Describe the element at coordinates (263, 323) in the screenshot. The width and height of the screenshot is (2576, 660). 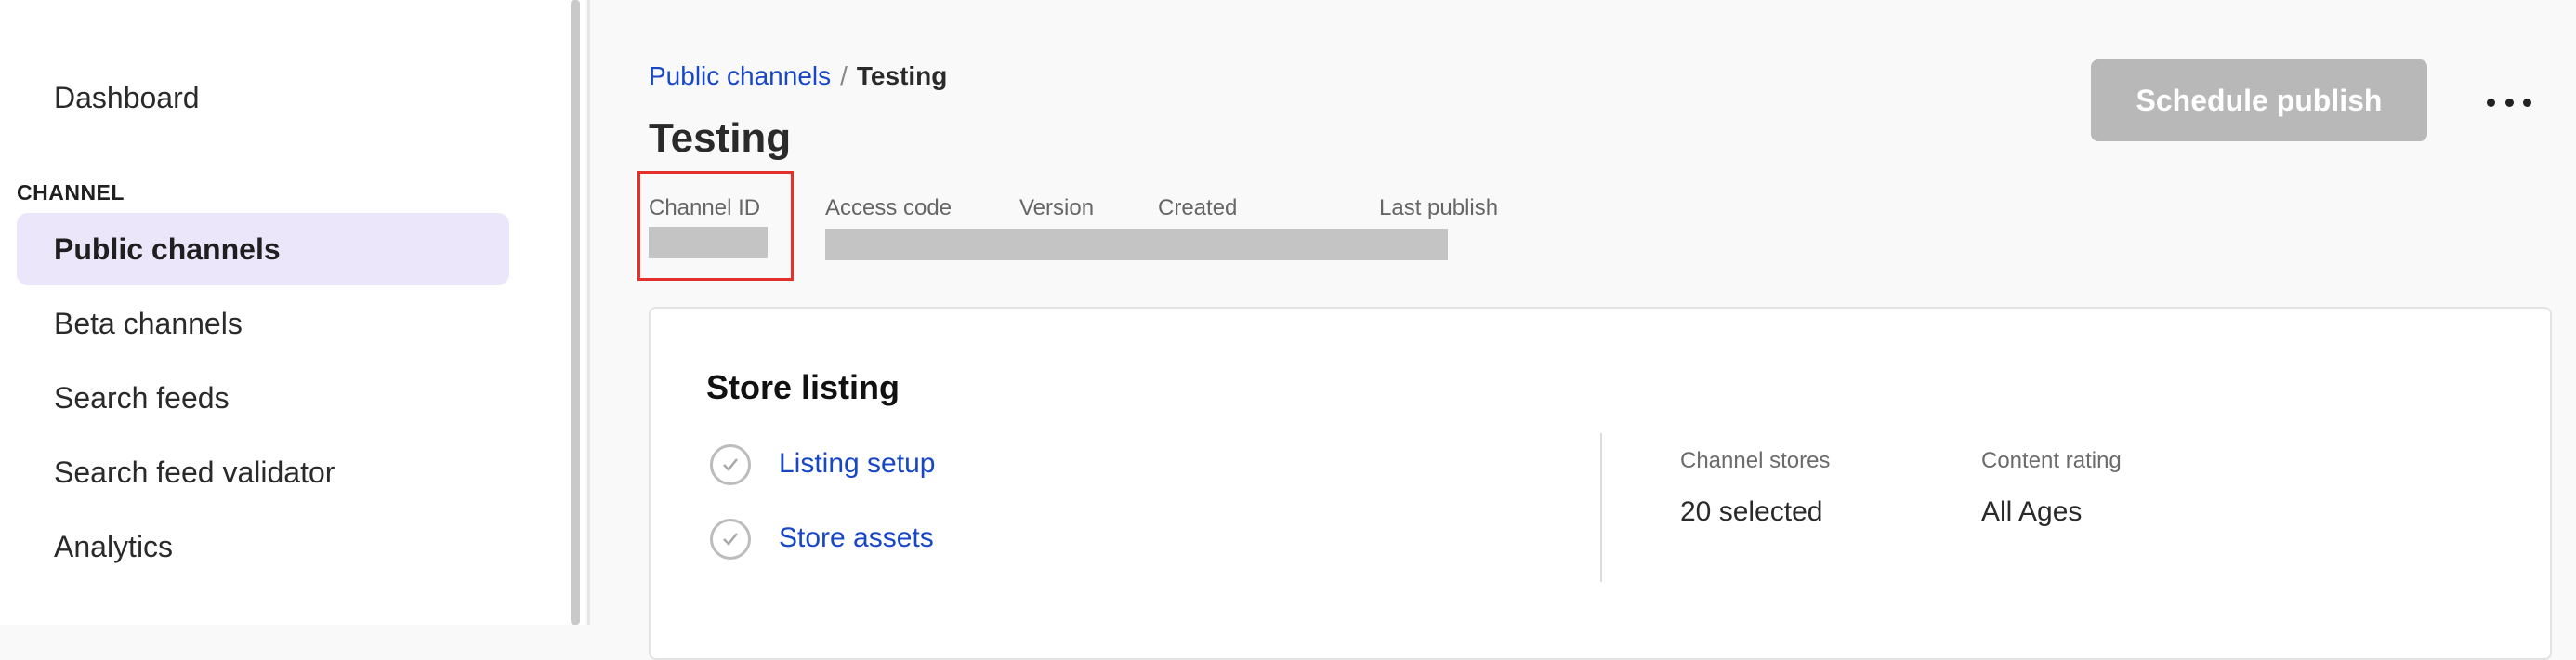
I see `sidebar-item-beta-channels: Beta channels` at that location.